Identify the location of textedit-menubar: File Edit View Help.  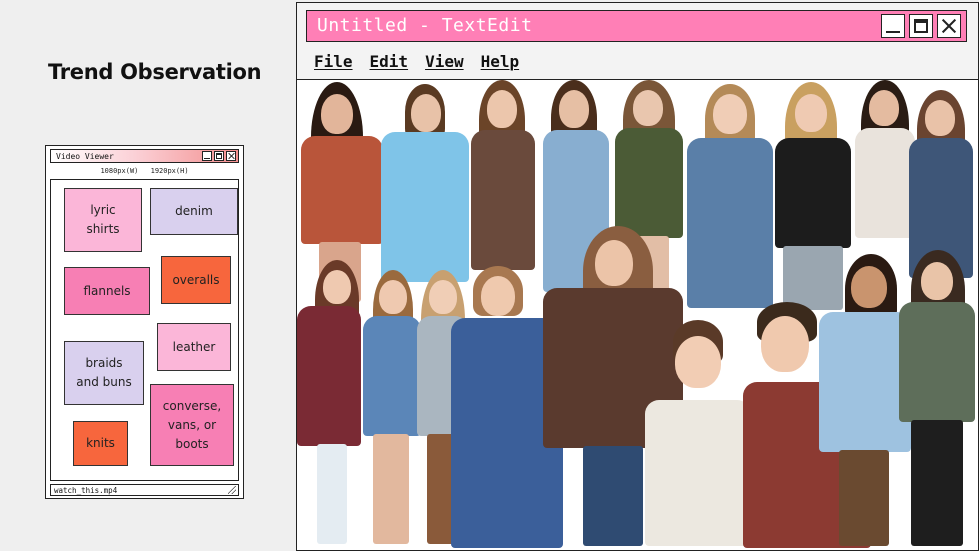
(416, 61).